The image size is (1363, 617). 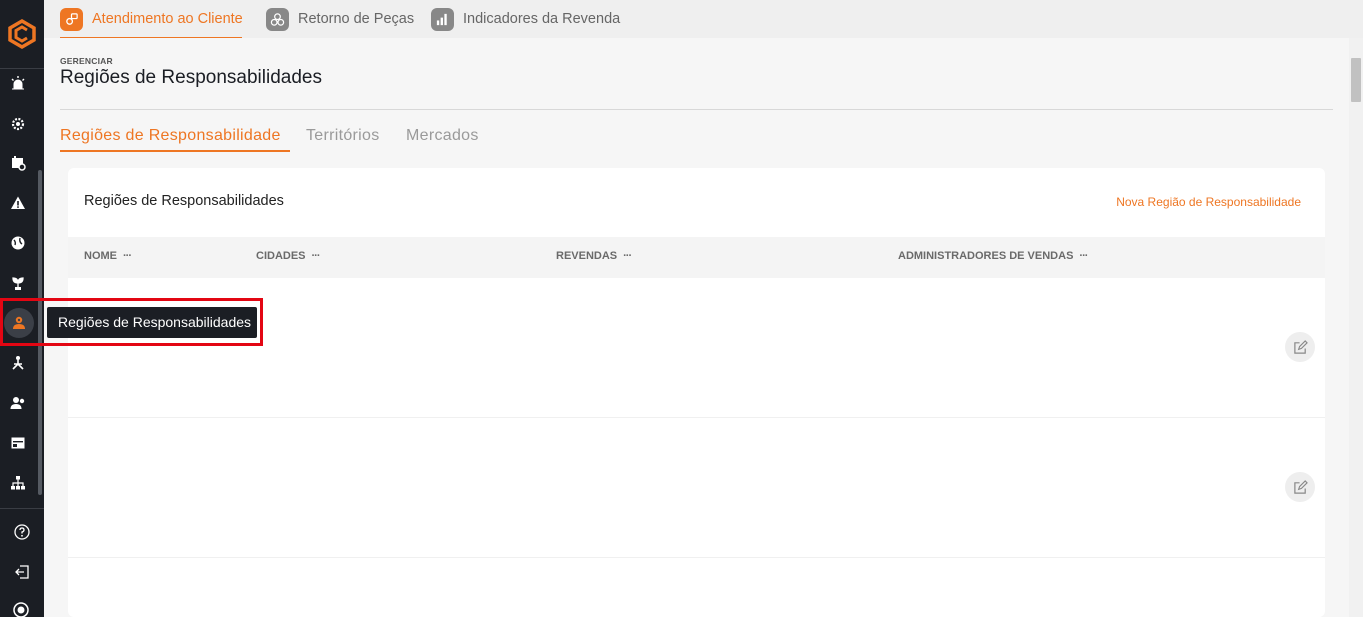 What do you see at coordinates (86, 61) in the screenshot?
I see `breadcrumb: GERENCIAR` at bounding box center [86, 61].